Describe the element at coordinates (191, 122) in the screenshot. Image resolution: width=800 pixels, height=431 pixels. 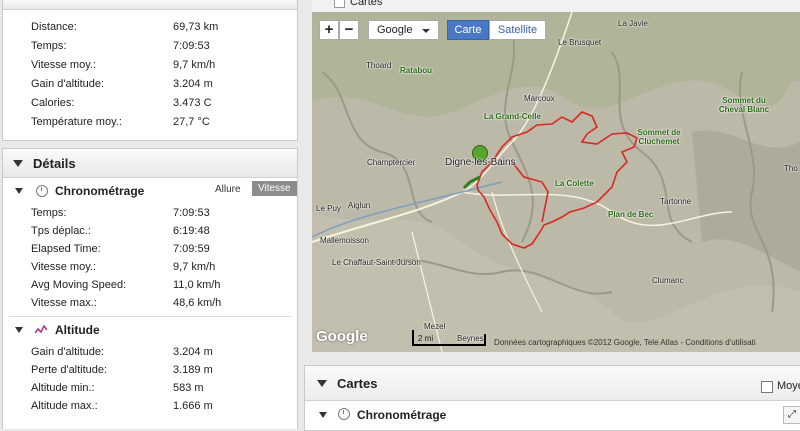
I see `stat-value: 27,7 °C` at that location.